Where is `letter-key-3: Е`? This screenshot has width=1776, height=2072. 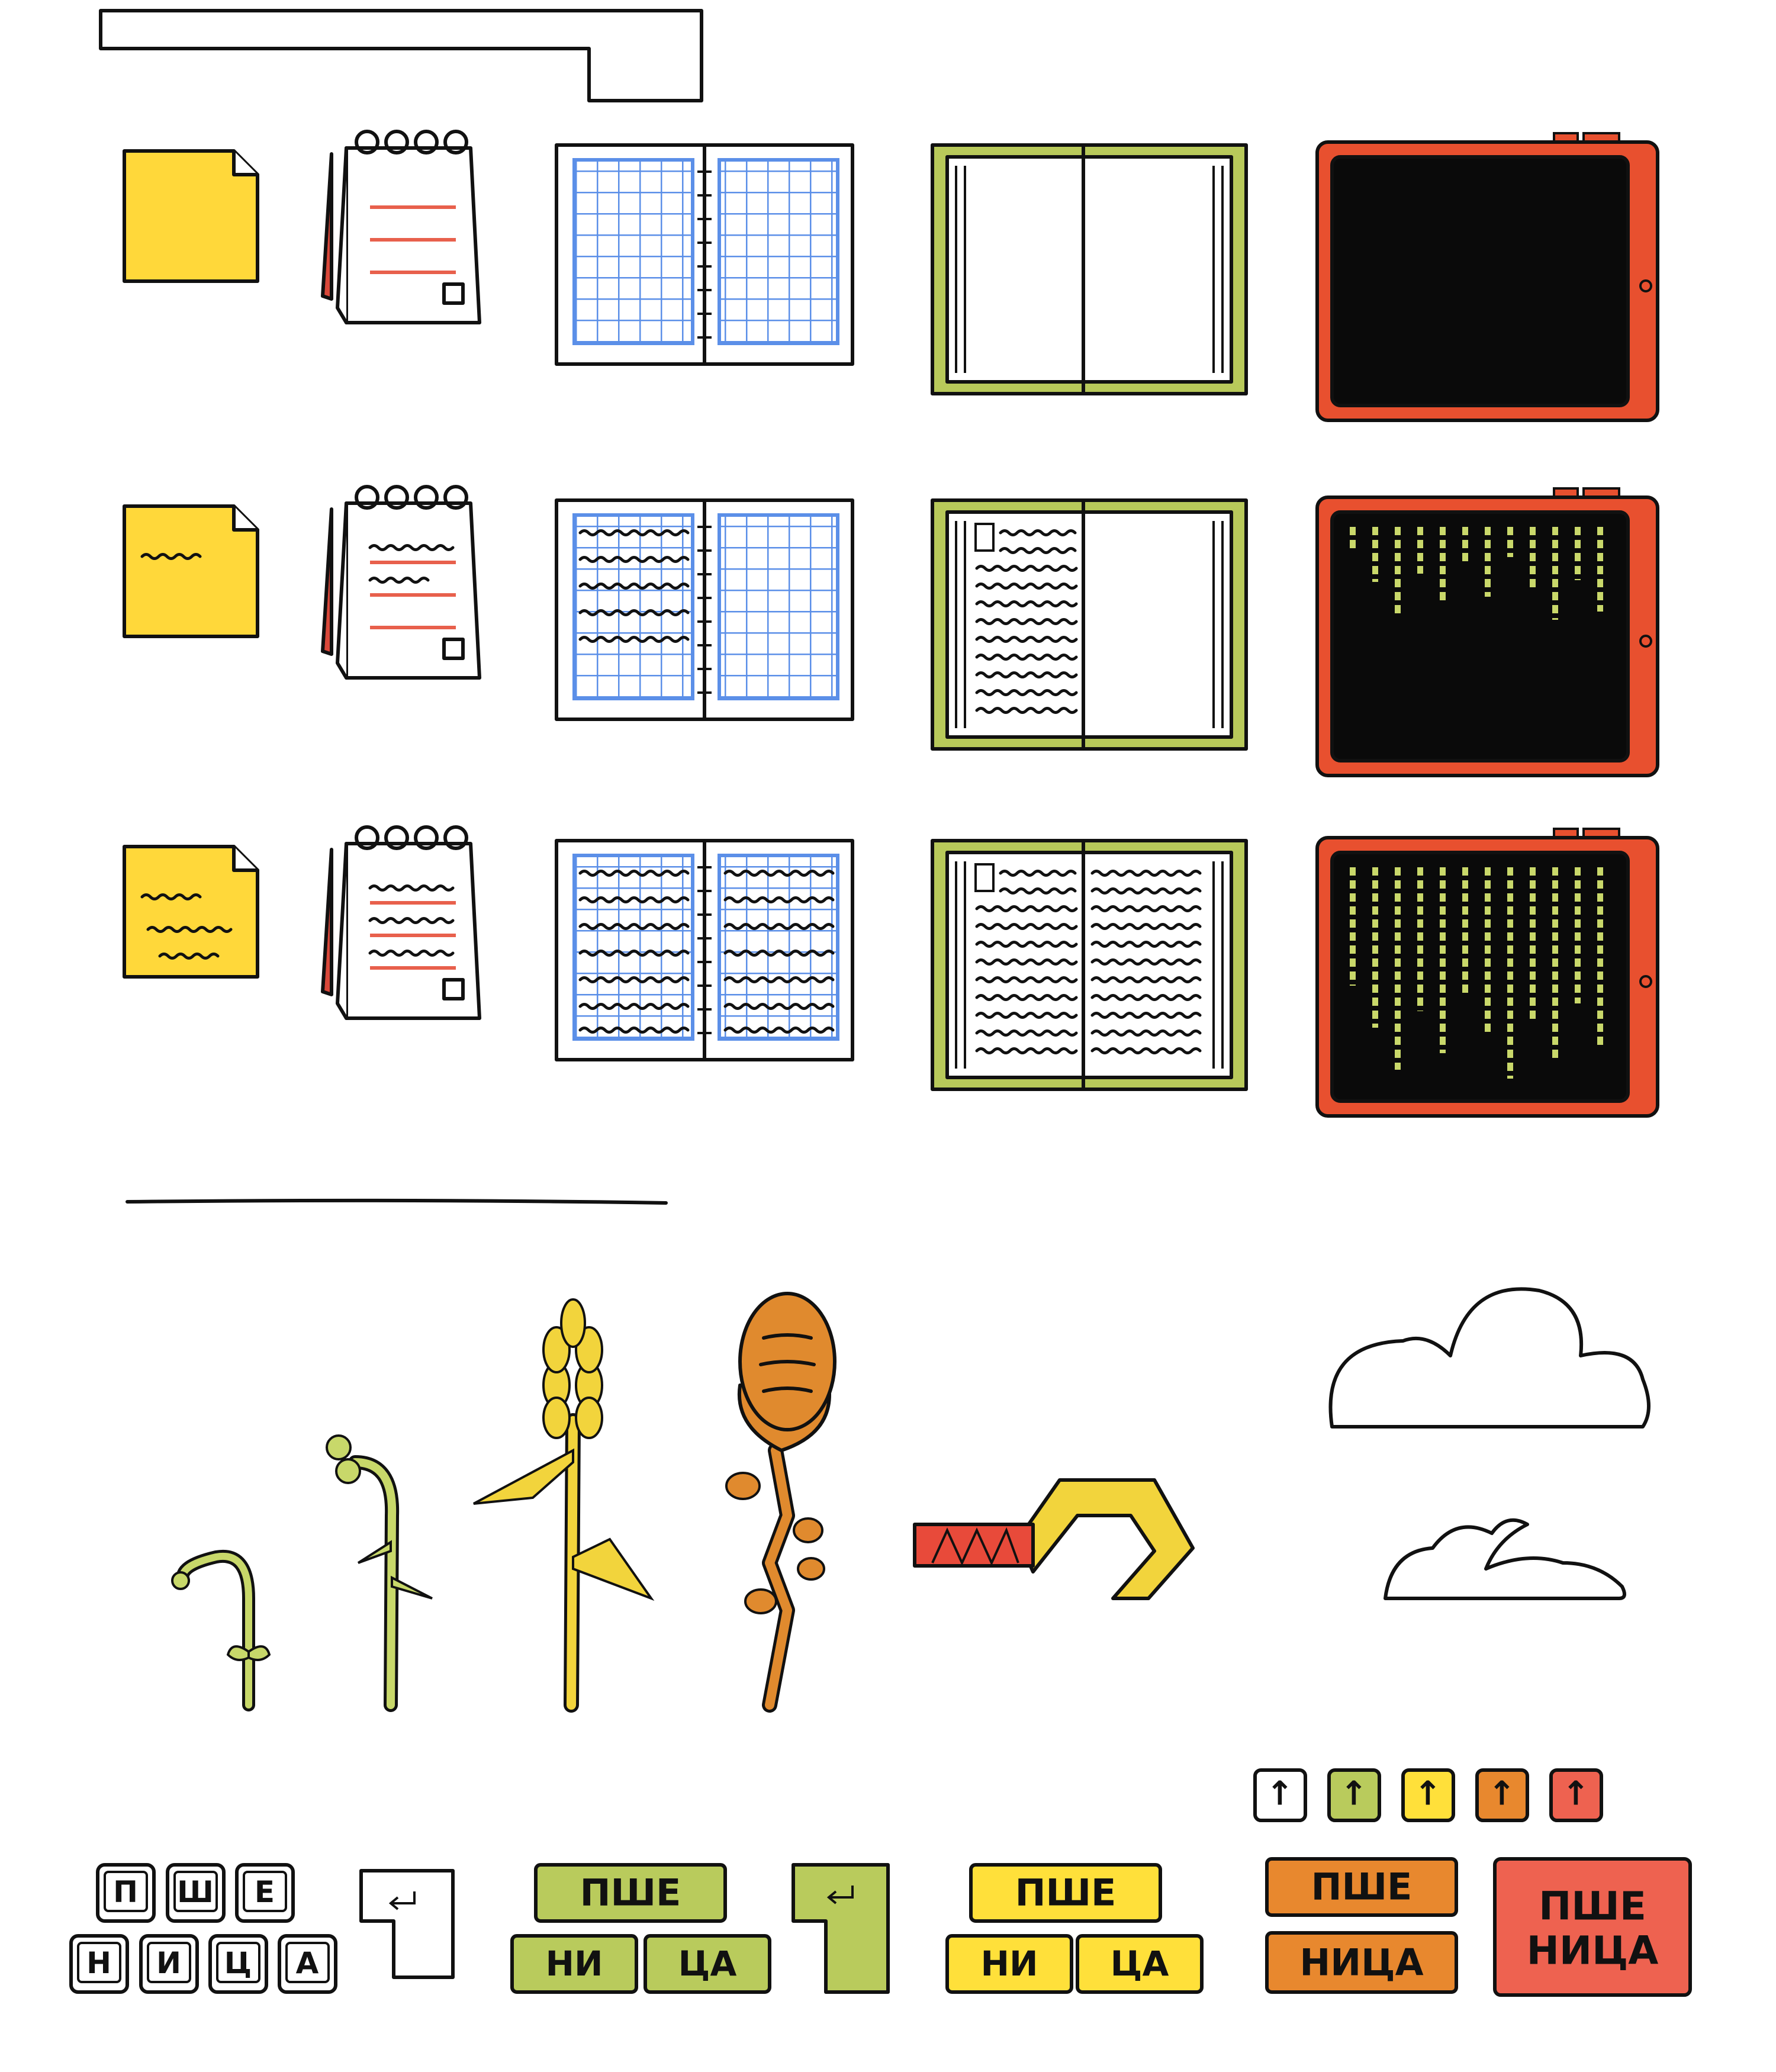
letter-key-3: Е is located at coordinates (265, 1893).